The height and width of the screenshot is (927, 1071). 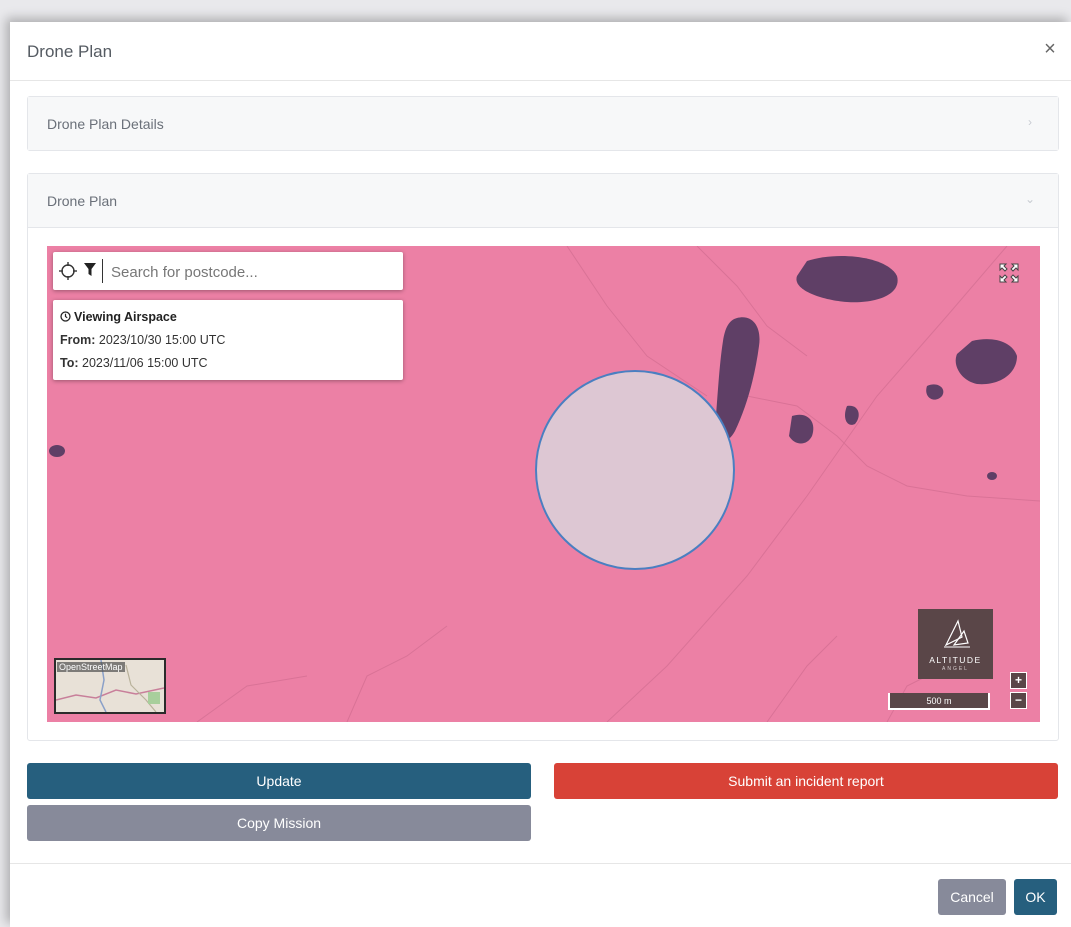 I want to click on logo-name: ALTITUDE, so click(x=955, y=660).